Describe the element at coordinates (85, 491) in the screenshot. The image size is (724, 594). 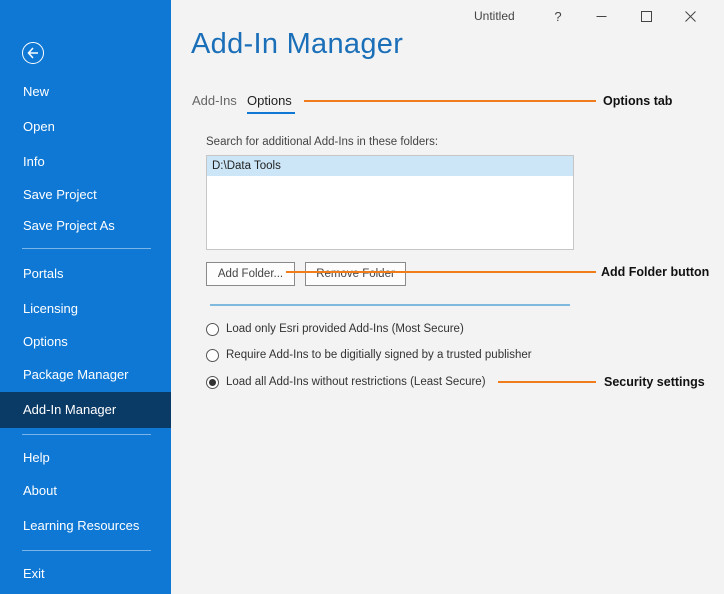
I see `sidebar-item-about: About` at that location.